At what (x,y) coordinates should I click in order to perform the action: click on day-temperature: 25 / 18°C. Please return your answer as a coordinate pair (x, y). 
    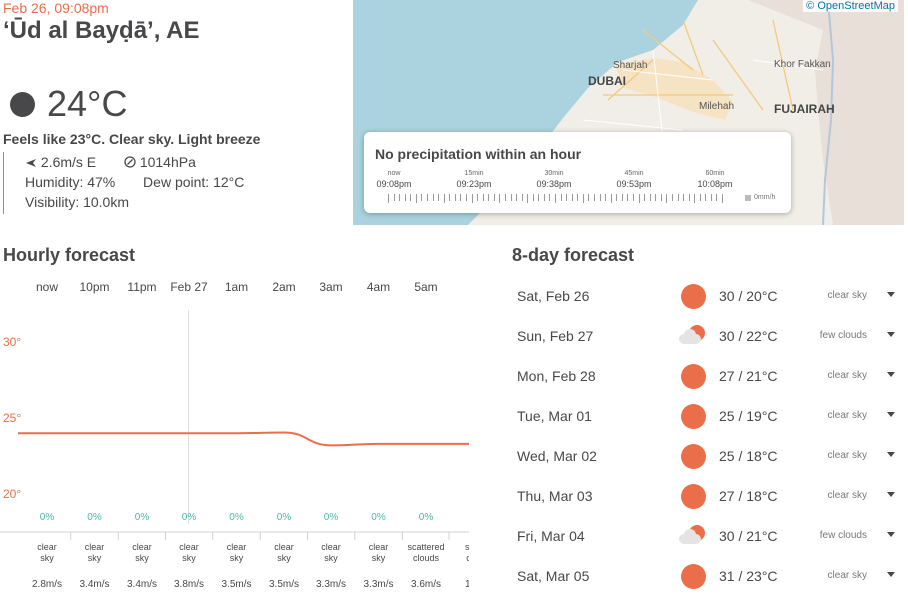
    Looking at the image, I should click on (748, 456).